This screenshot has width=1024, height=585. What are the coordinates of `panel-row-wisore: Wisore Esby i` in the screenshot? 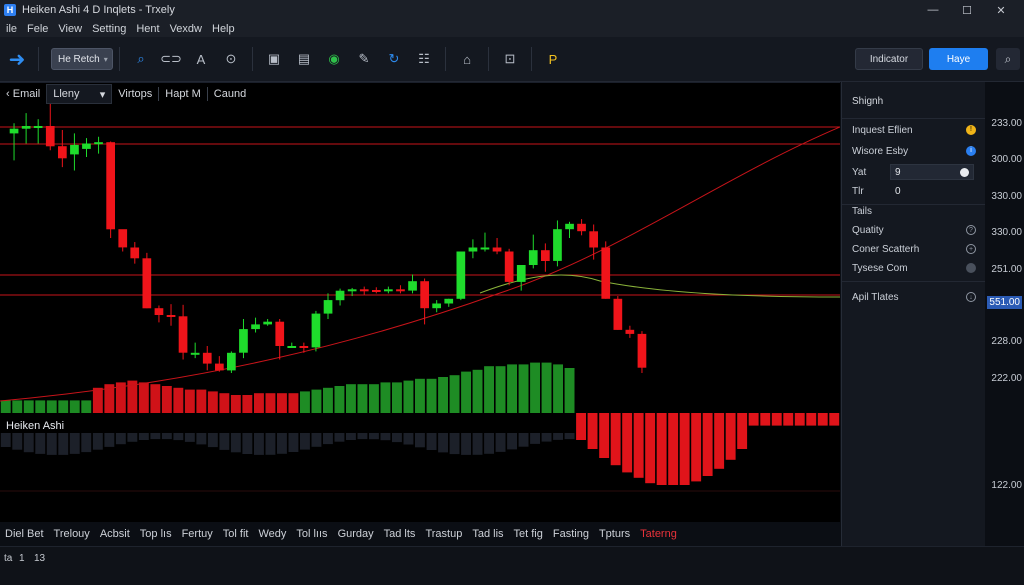 It's located at (916, 151).